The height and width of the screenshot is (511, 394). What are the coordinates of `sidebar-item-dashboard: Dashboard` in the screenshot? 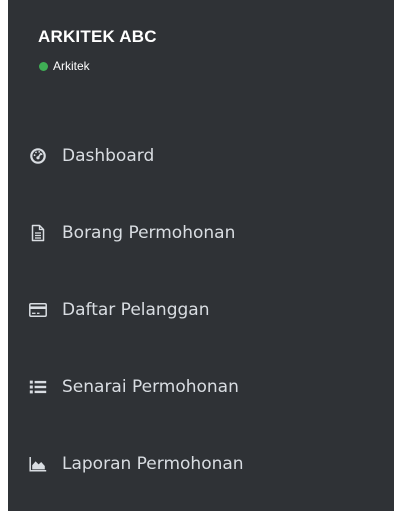 It's located at (201, 155).